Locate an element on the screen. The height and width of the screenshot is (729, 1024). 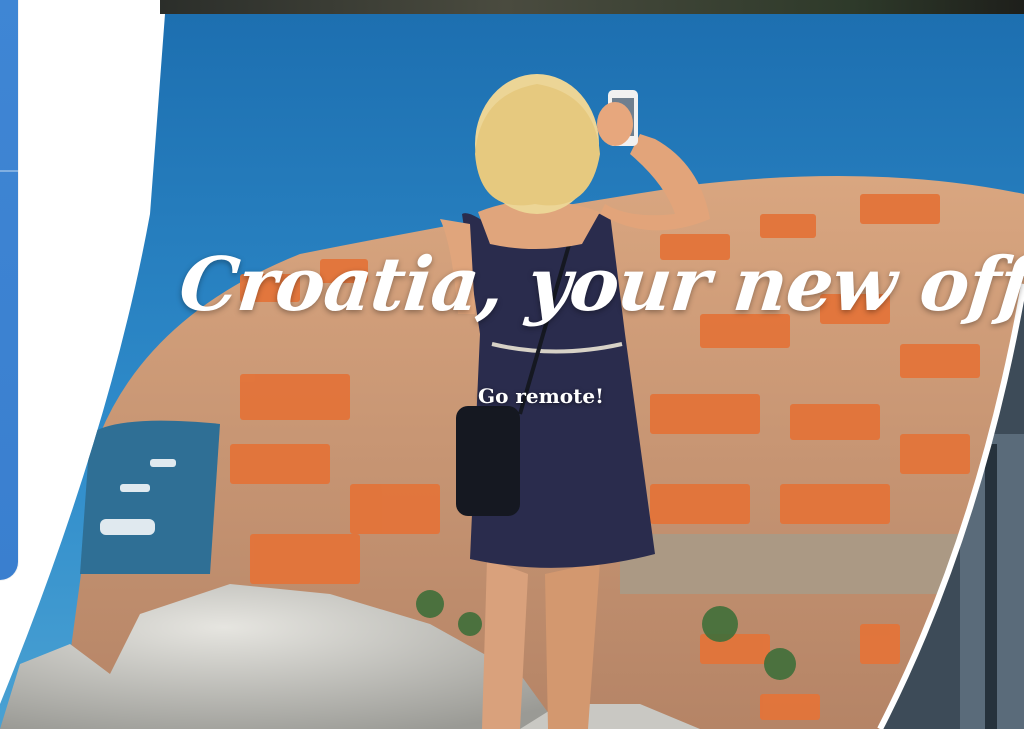
hero-headline: Croatia, your new office! is located at coordinates (599, 285).